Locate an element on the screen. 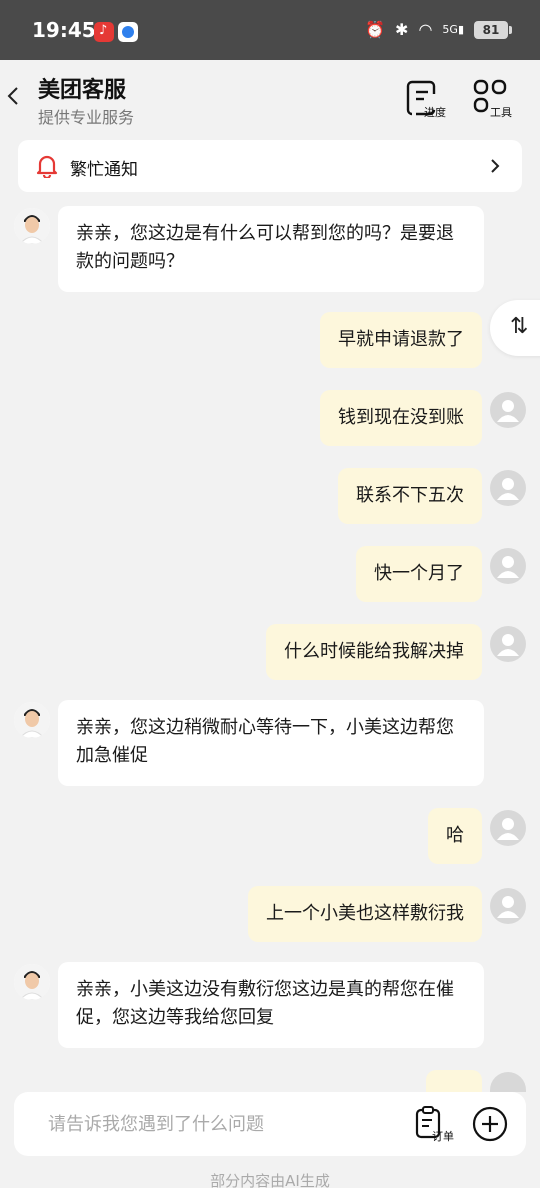  network-type: 5G is located at coordinates (450, 29).